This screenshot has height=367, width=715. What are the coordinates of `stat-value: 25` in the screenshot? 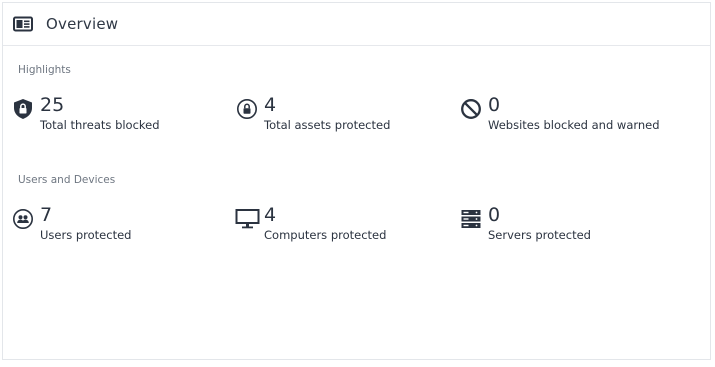 It's located at (52, 105).